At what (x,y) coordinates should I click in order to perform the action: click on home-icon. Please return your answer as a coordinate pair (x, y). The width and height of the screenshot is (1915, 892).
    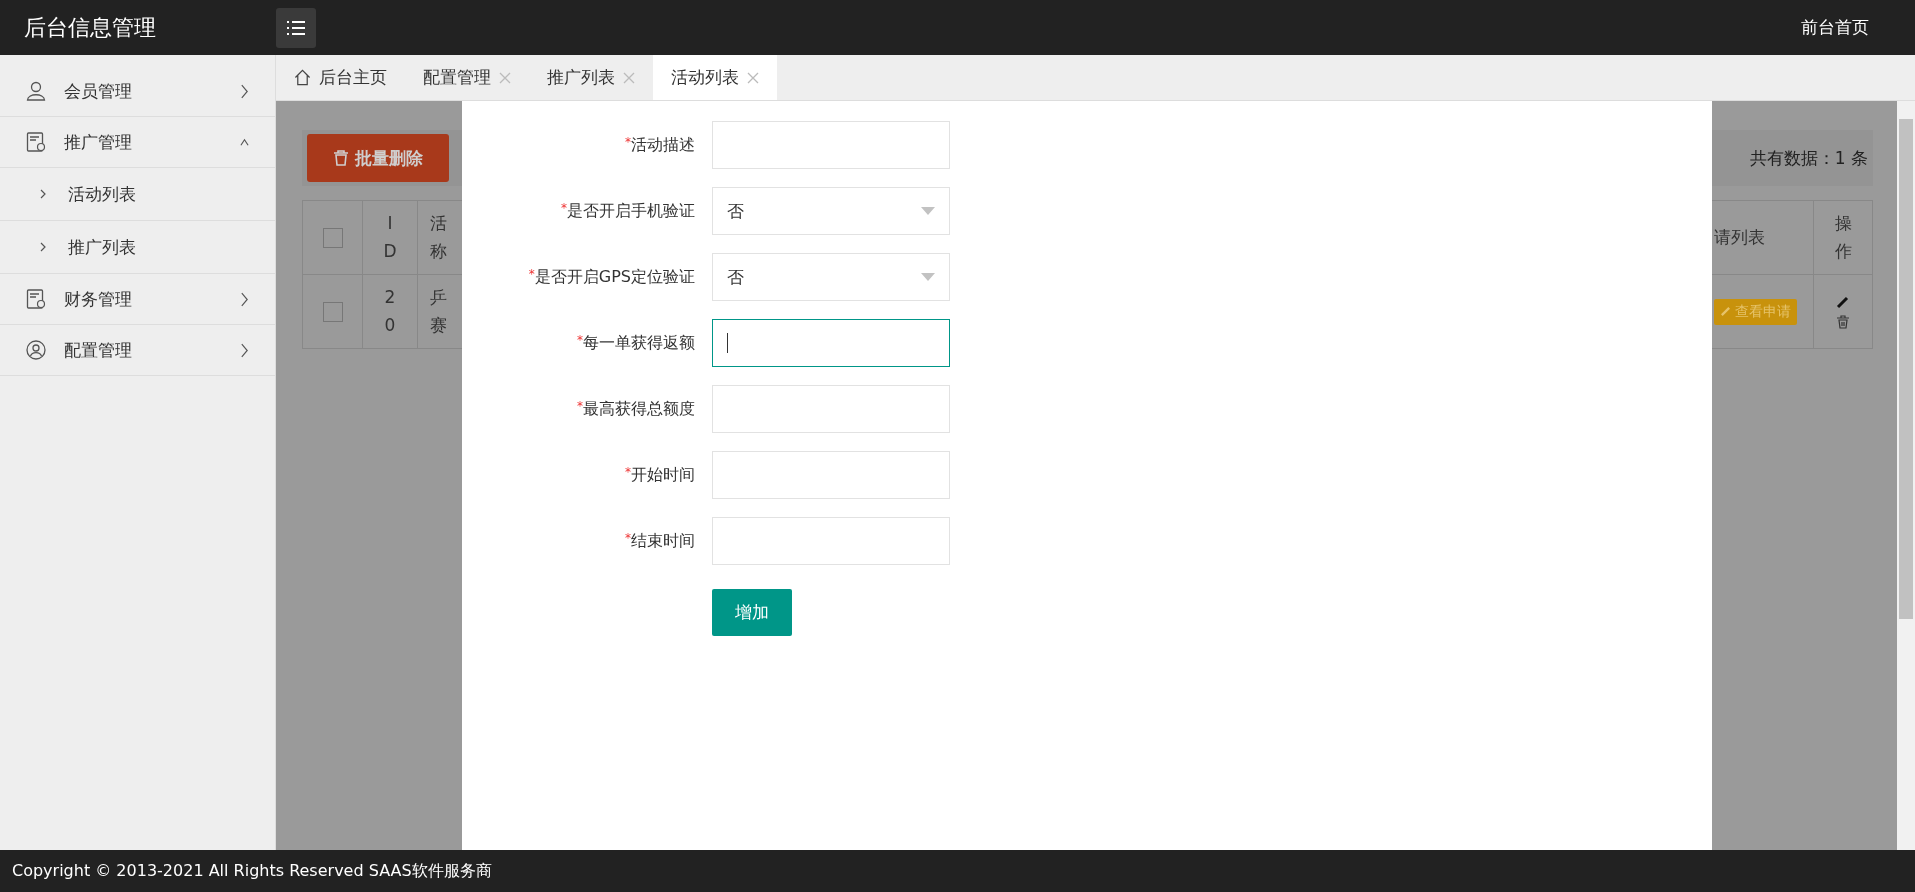
    Looking at the image, I should click on (302, 77).